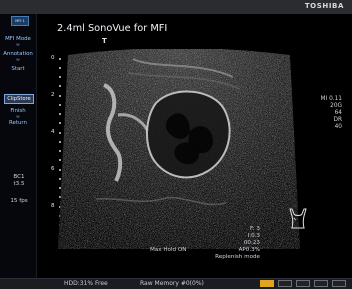 The height and width of the screenshot is (289, 352). What do you see at coordinates (53, 132) in the screenshot?
I see `depth-label: 4` at bounding box center [53, 132].